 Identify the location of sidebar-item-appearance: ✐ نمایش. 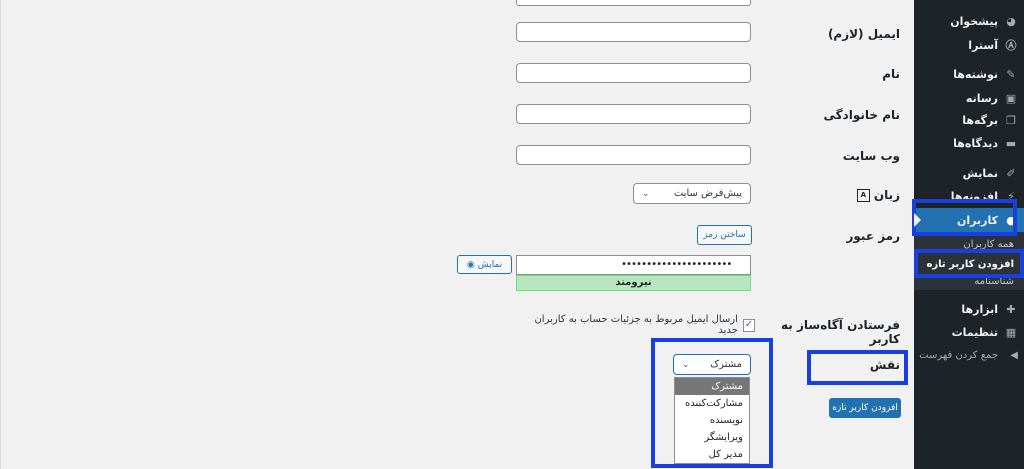
(969, 173).